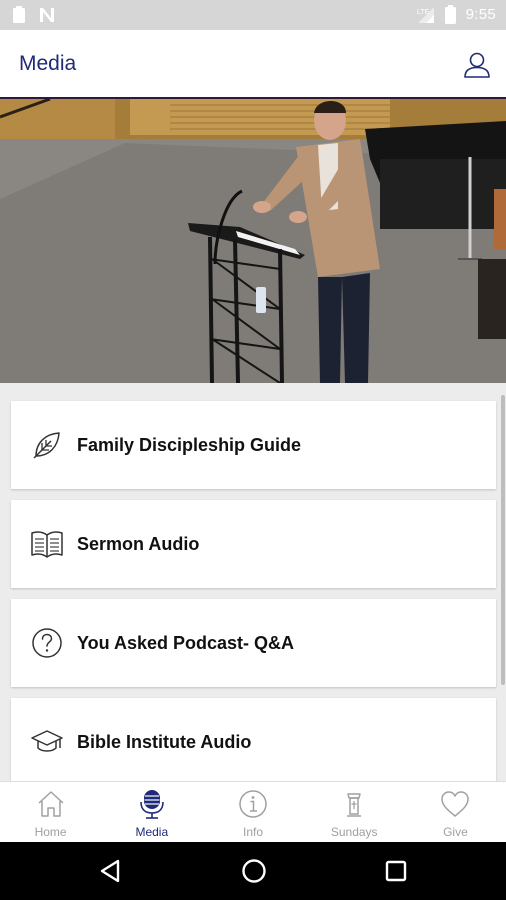 This screenshot has height=900, width=506. What do you see at coordinates (503, 540) in the screenshot?
I see `scrollbar` at bounding box center [503, 540].